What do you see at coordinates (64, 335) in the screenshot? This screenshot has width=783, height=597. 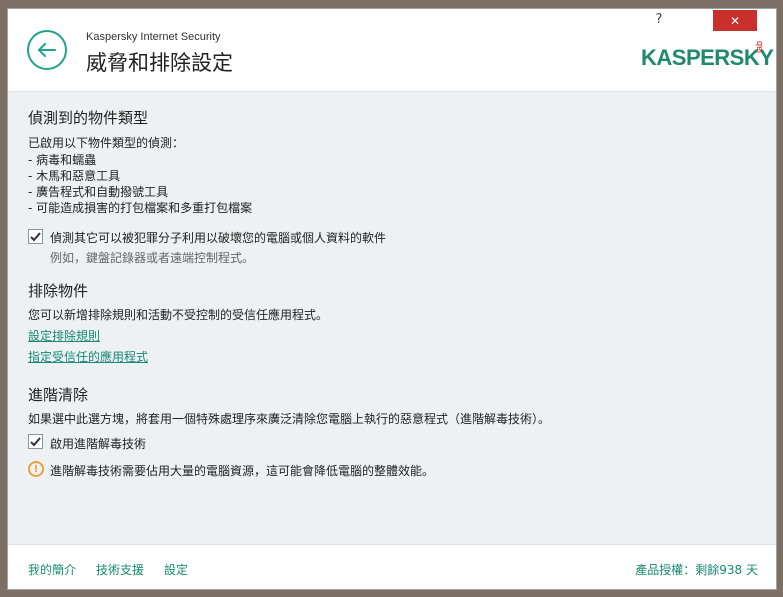 I see `configure-exclusion-rules-link: 設定排除規則` at bounding box center [64, 335].